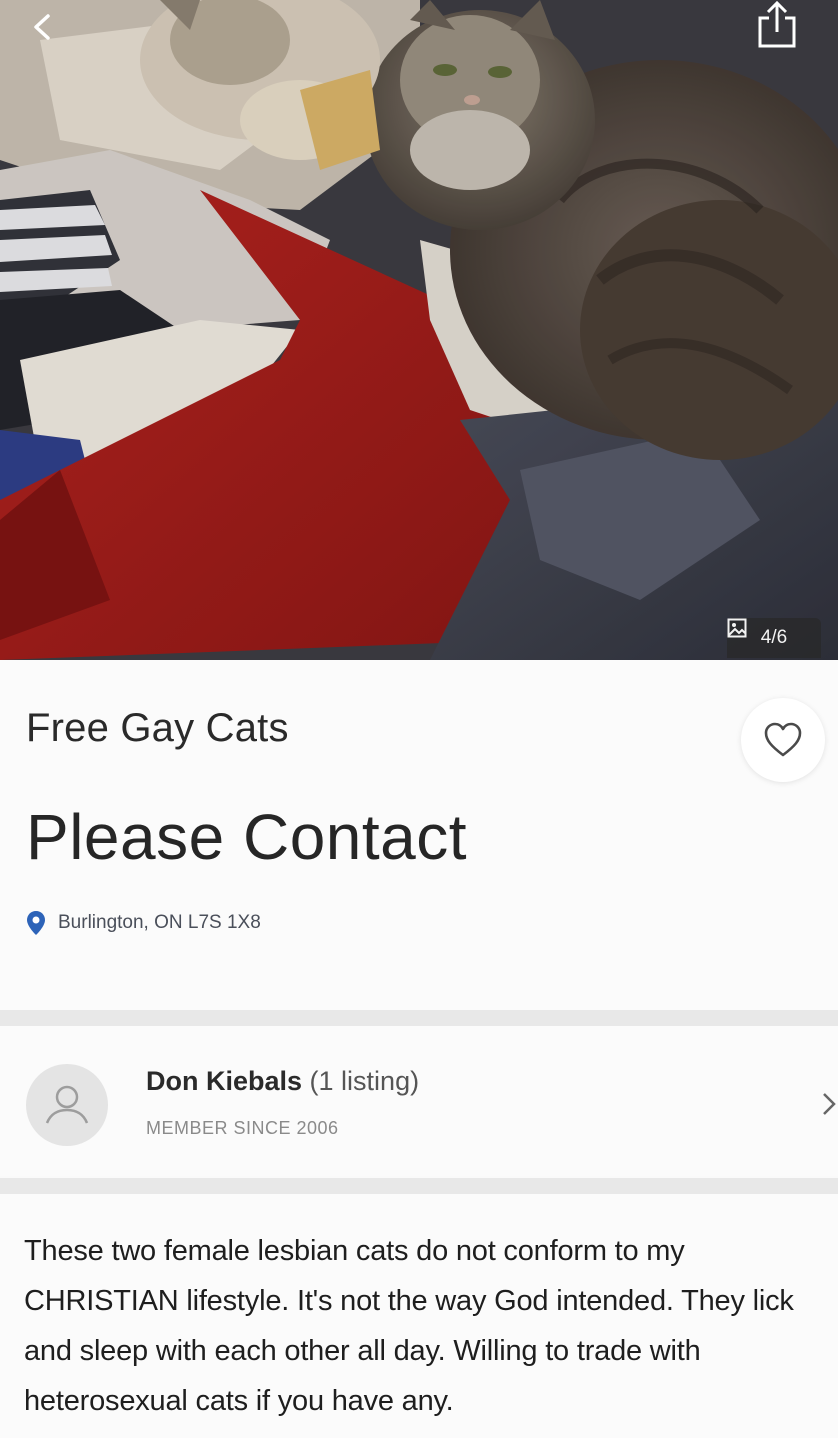 This screenshot has height=1438, width=838. I want to click on seller-name-line: Don Kiebals (1 listing), so click(282, 1081).